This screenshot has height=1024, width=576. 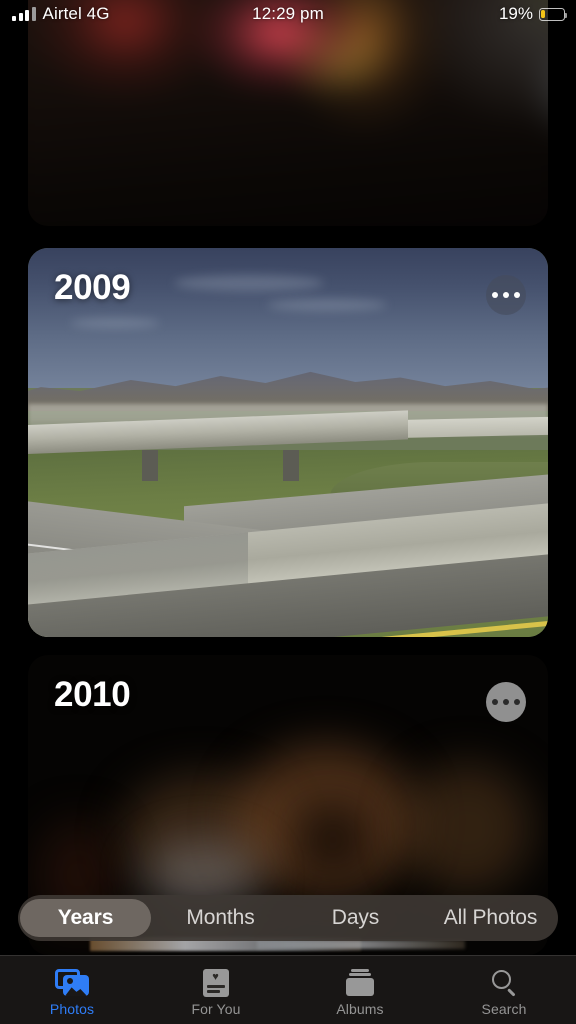 I want to click on tab-albums: Albums, so click(x=360, y=990).